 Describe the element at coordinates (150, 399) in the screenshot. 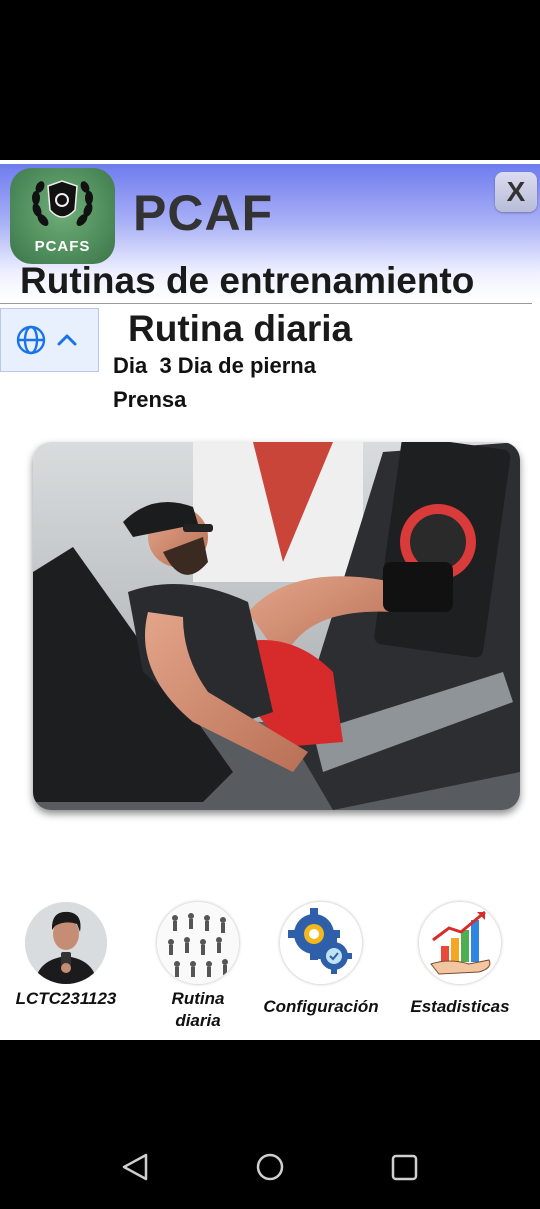

I see `exercise-name: Prensa` at that location.